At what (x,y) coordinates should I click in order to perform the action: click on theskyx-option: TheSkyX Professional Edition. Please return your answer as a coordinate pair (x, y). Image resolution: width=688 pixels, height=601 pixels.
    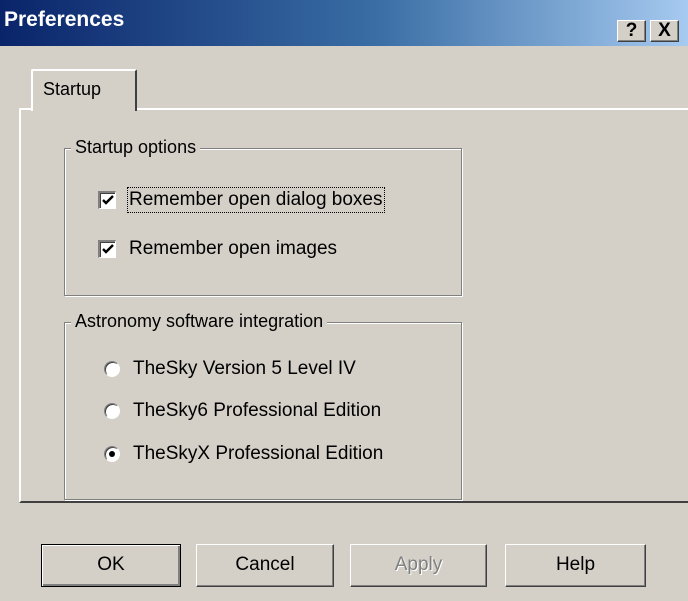
    Looking at the image, I should click on (243, 454).